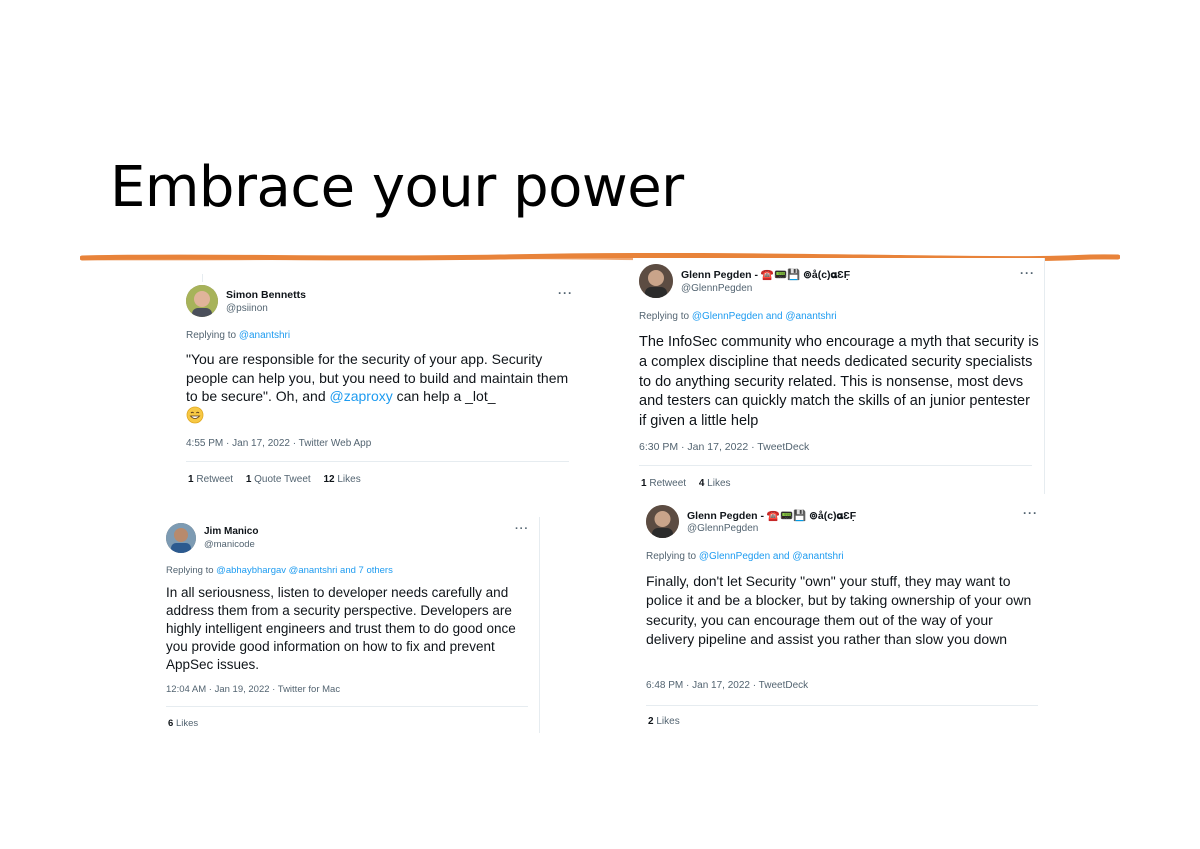  Describe the element at coordinates (278, 443) in the screenshot. I see `tweet-timestamp: 4:55 PM · Jan 17, 2022 · Twitter Web App` at that location.